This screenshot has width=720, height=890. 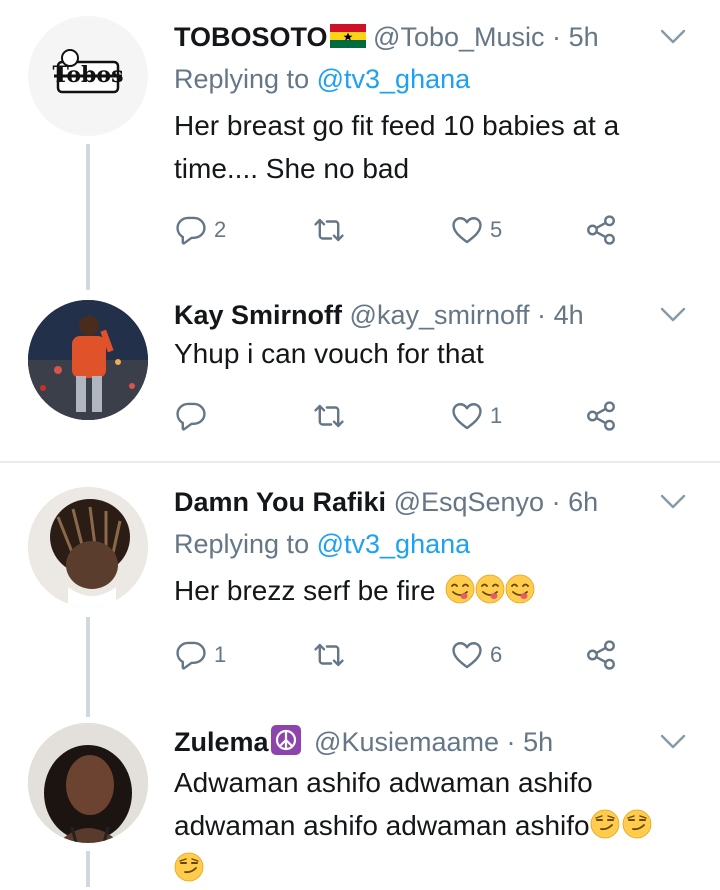 I want to click on reply-button: 2, so click(x=200, y=230).